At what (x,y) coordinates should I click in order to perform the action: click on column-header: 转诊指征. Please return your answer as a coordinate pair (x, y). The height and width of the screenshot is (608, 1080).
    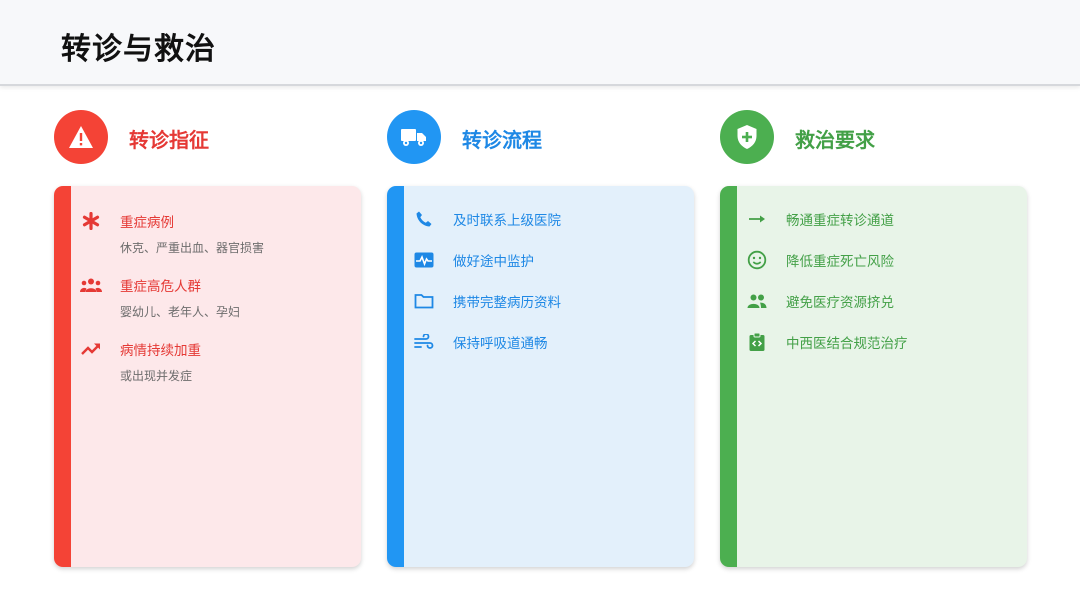
    Looking at the image, I should click on (208, 138).